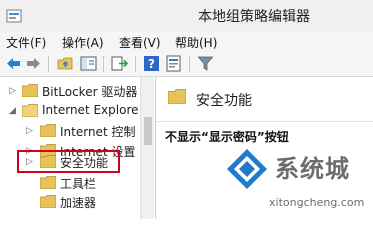 The image size is (373, 240). What do you see at coordinates (88, 63) in the screenshot?
I see `show-hide-tree-icon` at bounding box center [88, 63].